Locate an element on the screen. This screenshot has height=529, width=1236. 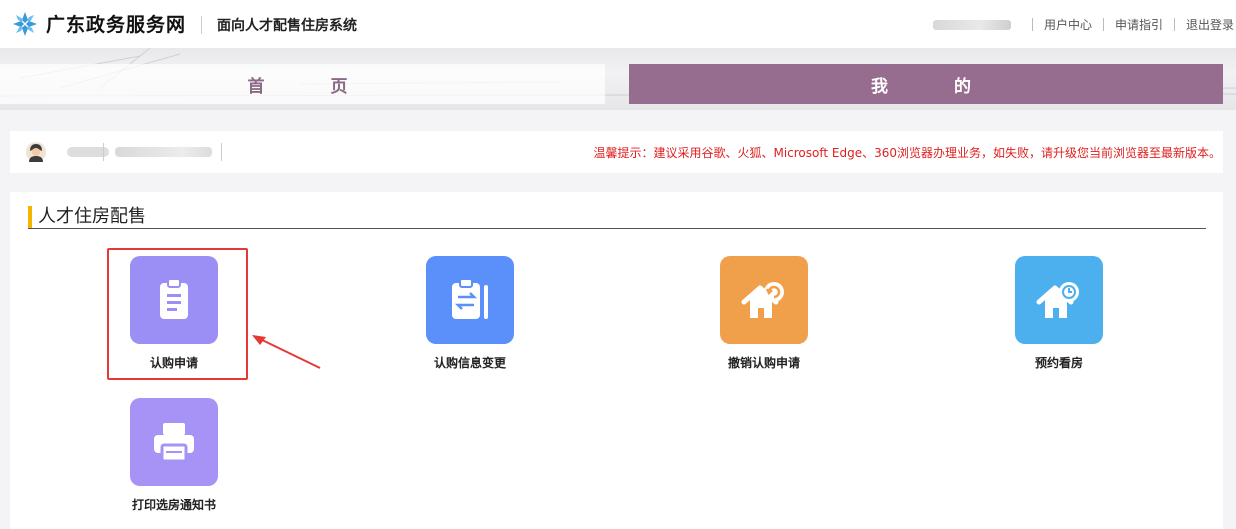
highlight-box is located at coordinates (177, 314).